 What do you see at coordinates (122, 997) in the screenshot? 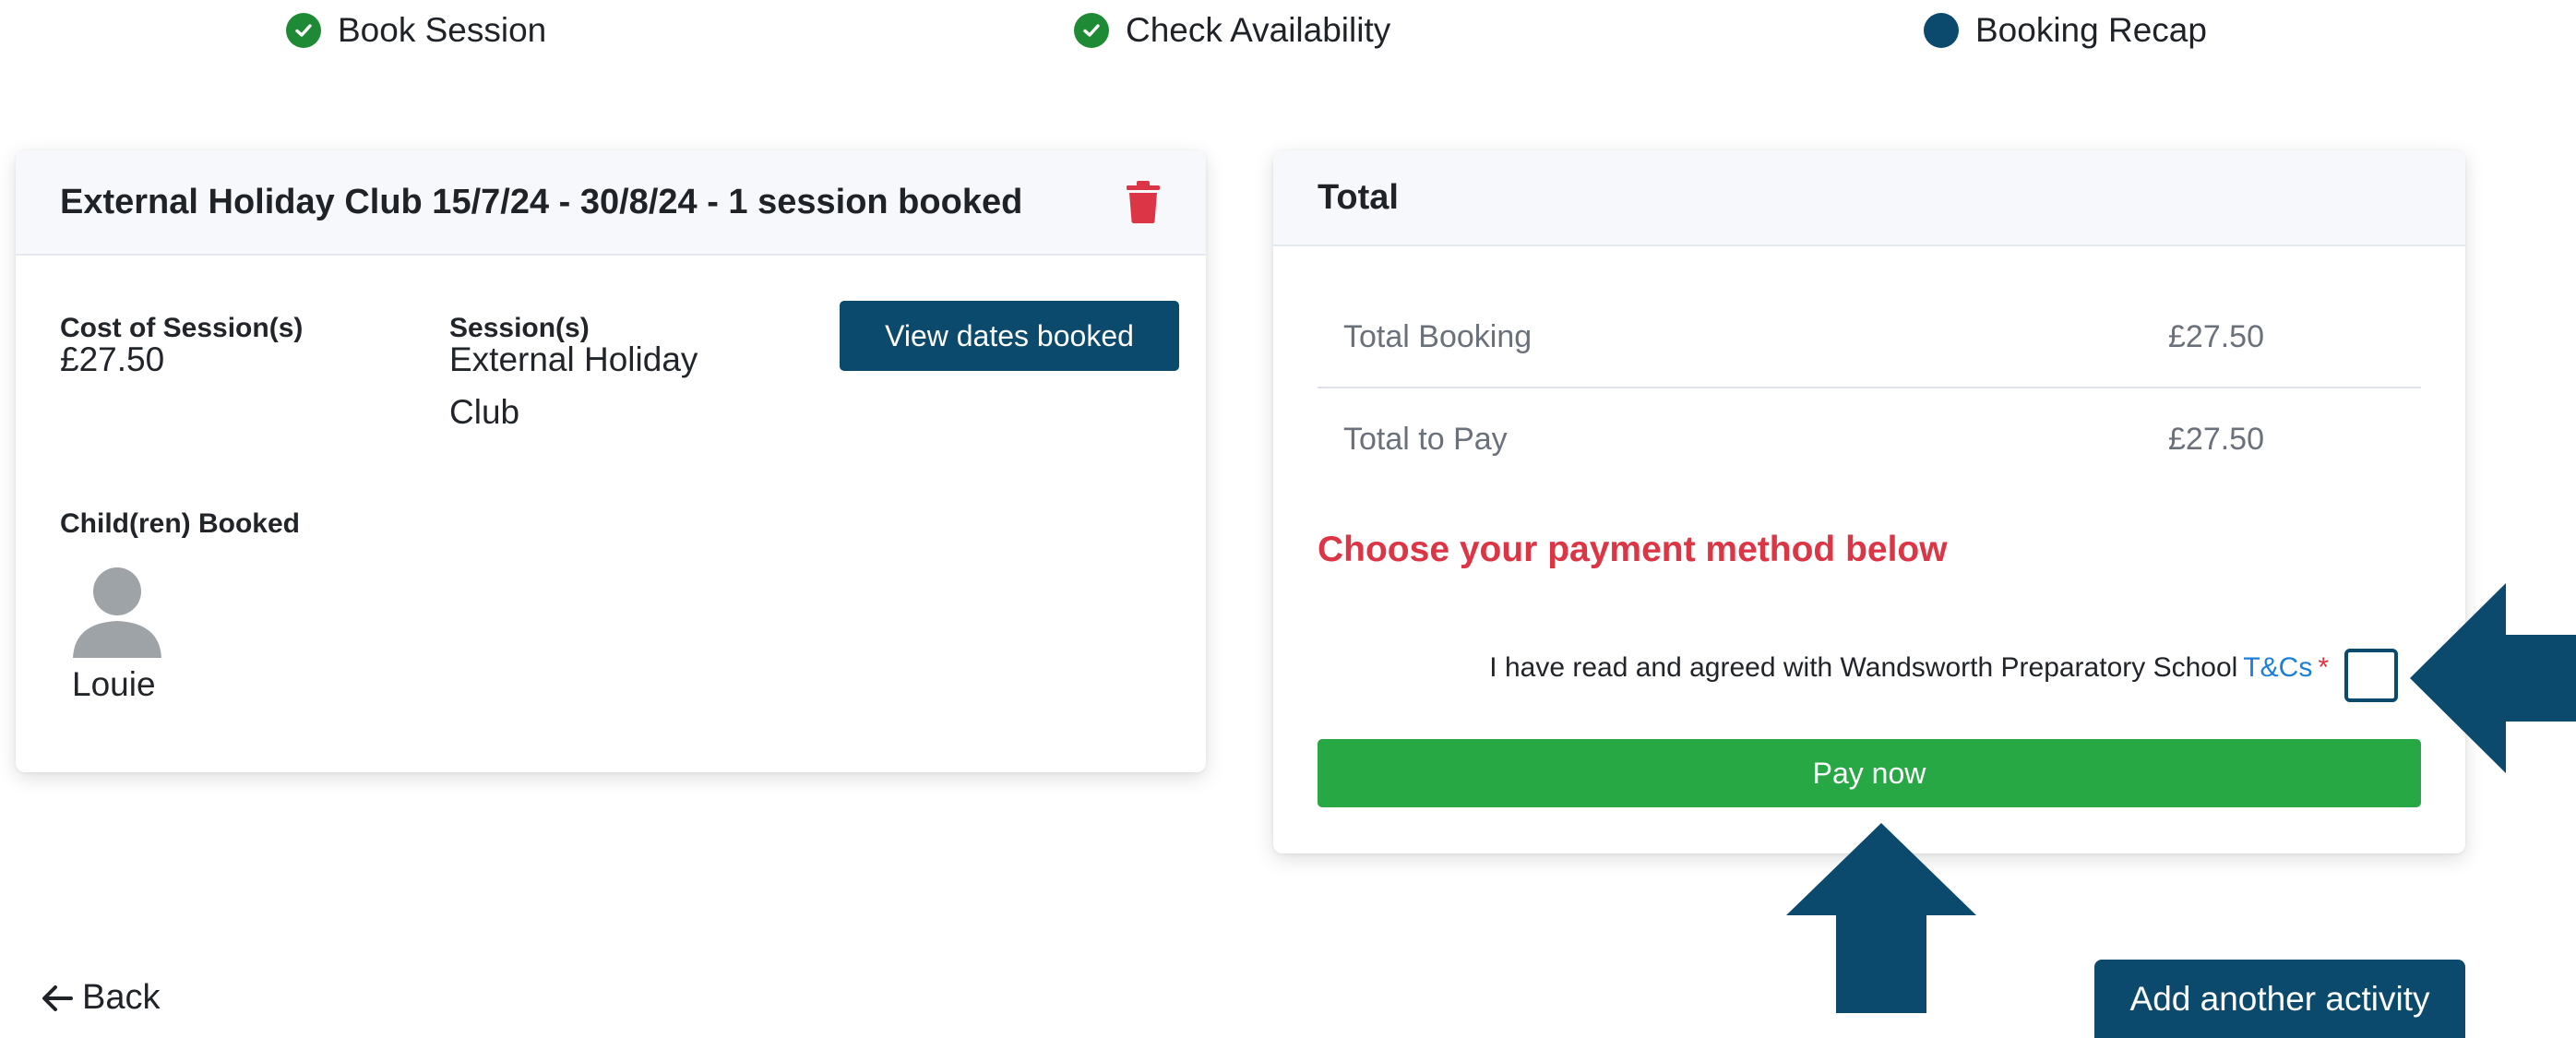
I see `back-label: Back` at bounding box center [122, 997].